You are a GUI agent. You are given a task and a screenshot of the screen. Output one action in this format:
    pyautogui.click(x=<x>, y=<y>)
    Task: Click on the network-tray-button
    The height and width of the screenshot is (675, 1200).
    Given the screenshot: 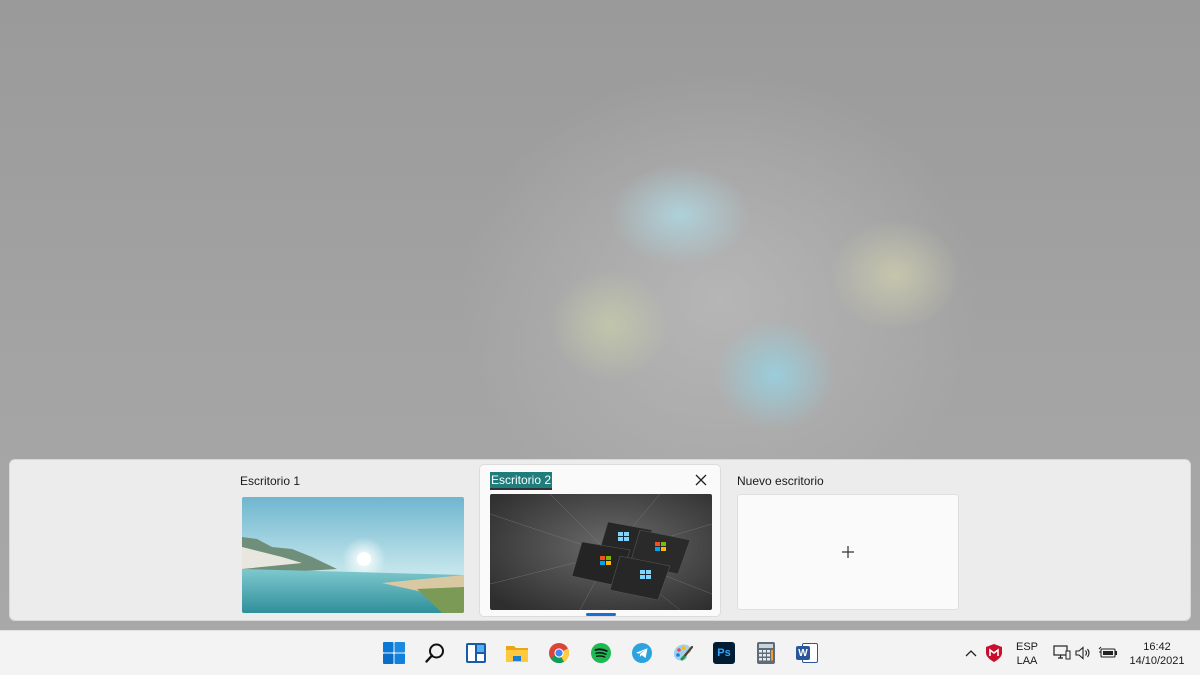 What is the action you would take?
    pyautogui.click(x=1062, y=653)
    